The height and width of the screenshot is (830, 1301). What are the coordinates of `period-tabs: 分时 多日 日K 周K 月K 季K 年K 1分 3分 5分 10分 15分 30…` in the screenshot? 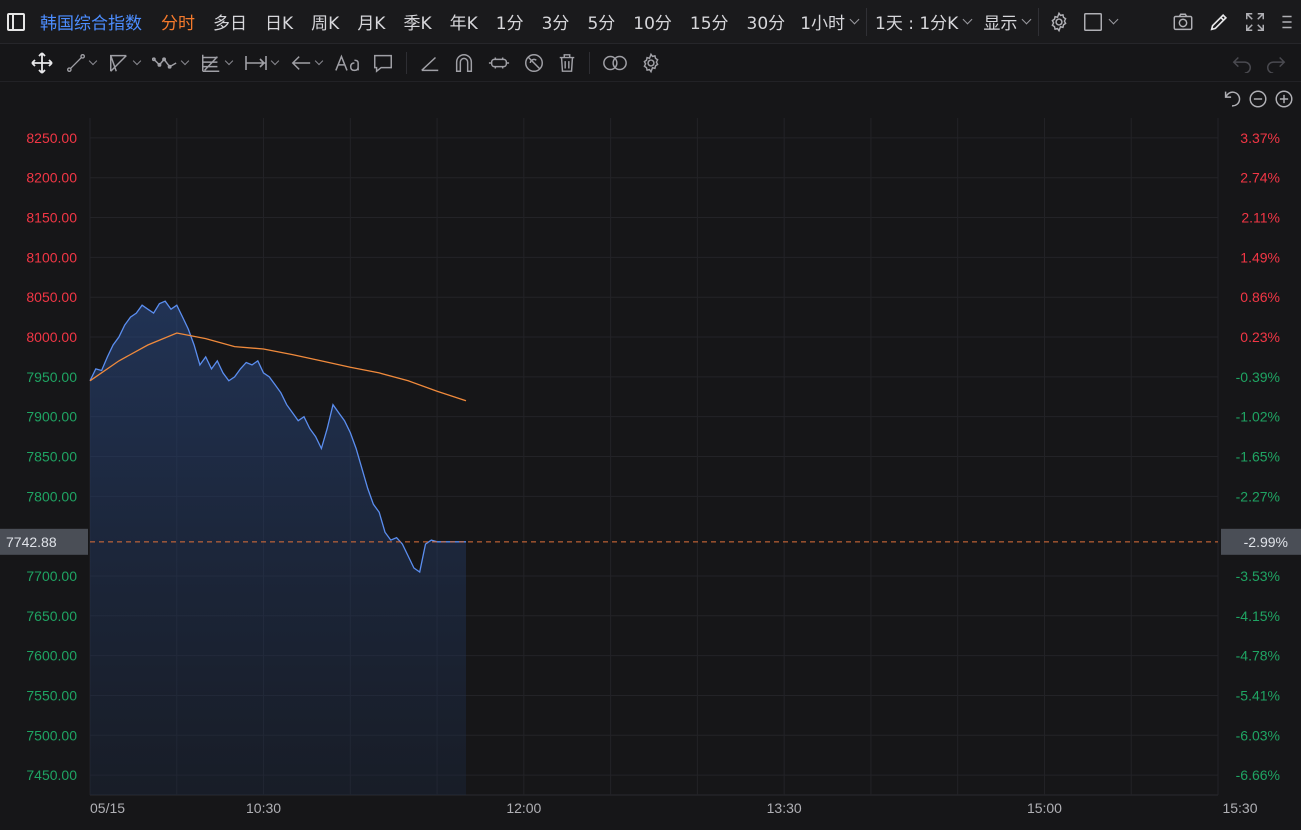 It's located at (473, 22).